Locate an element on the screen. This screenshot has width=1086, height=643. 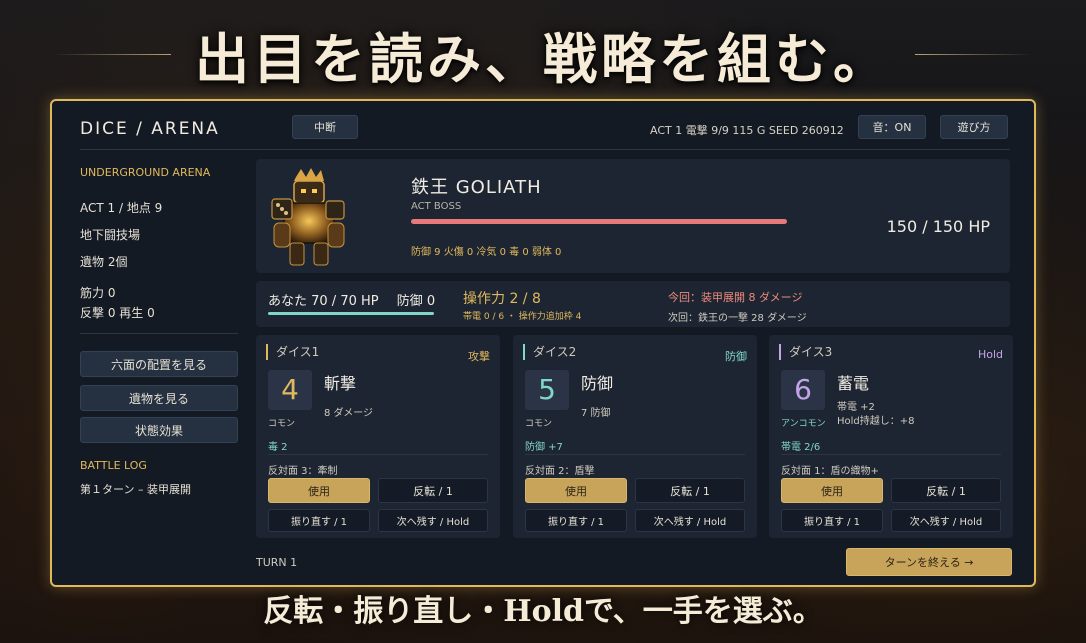
act-location: ACT 1 / 地点 9 is located at coordinates (121, 208).